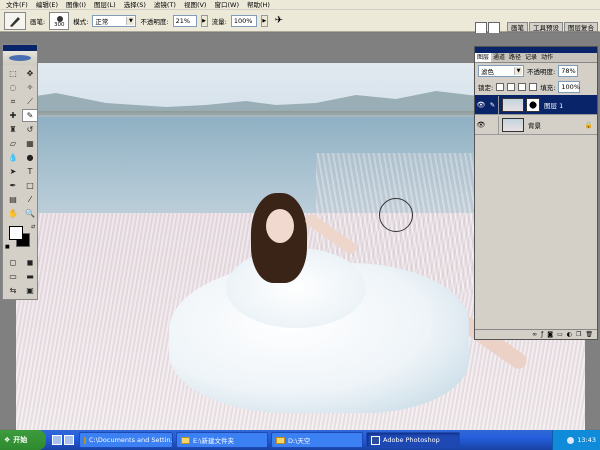 This screenshot has width=600, height=450. I want to click on type-tool-icon: T, so click(30, 171).